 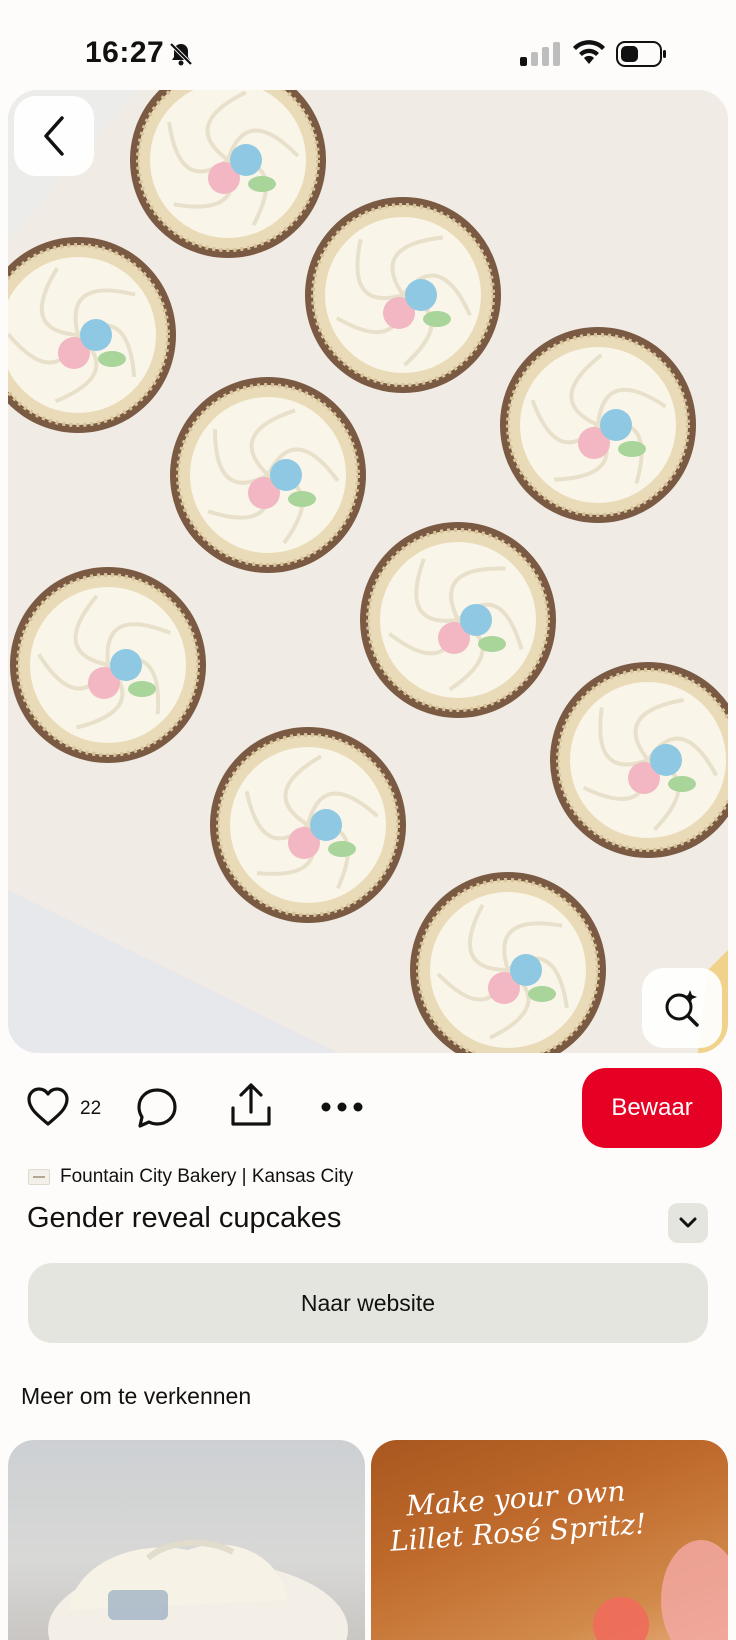 What do you see at coordinates (368, 1108) in the screenshot?
I see `action-row: 22 Bewaar` at bounding box center [368, 1108].